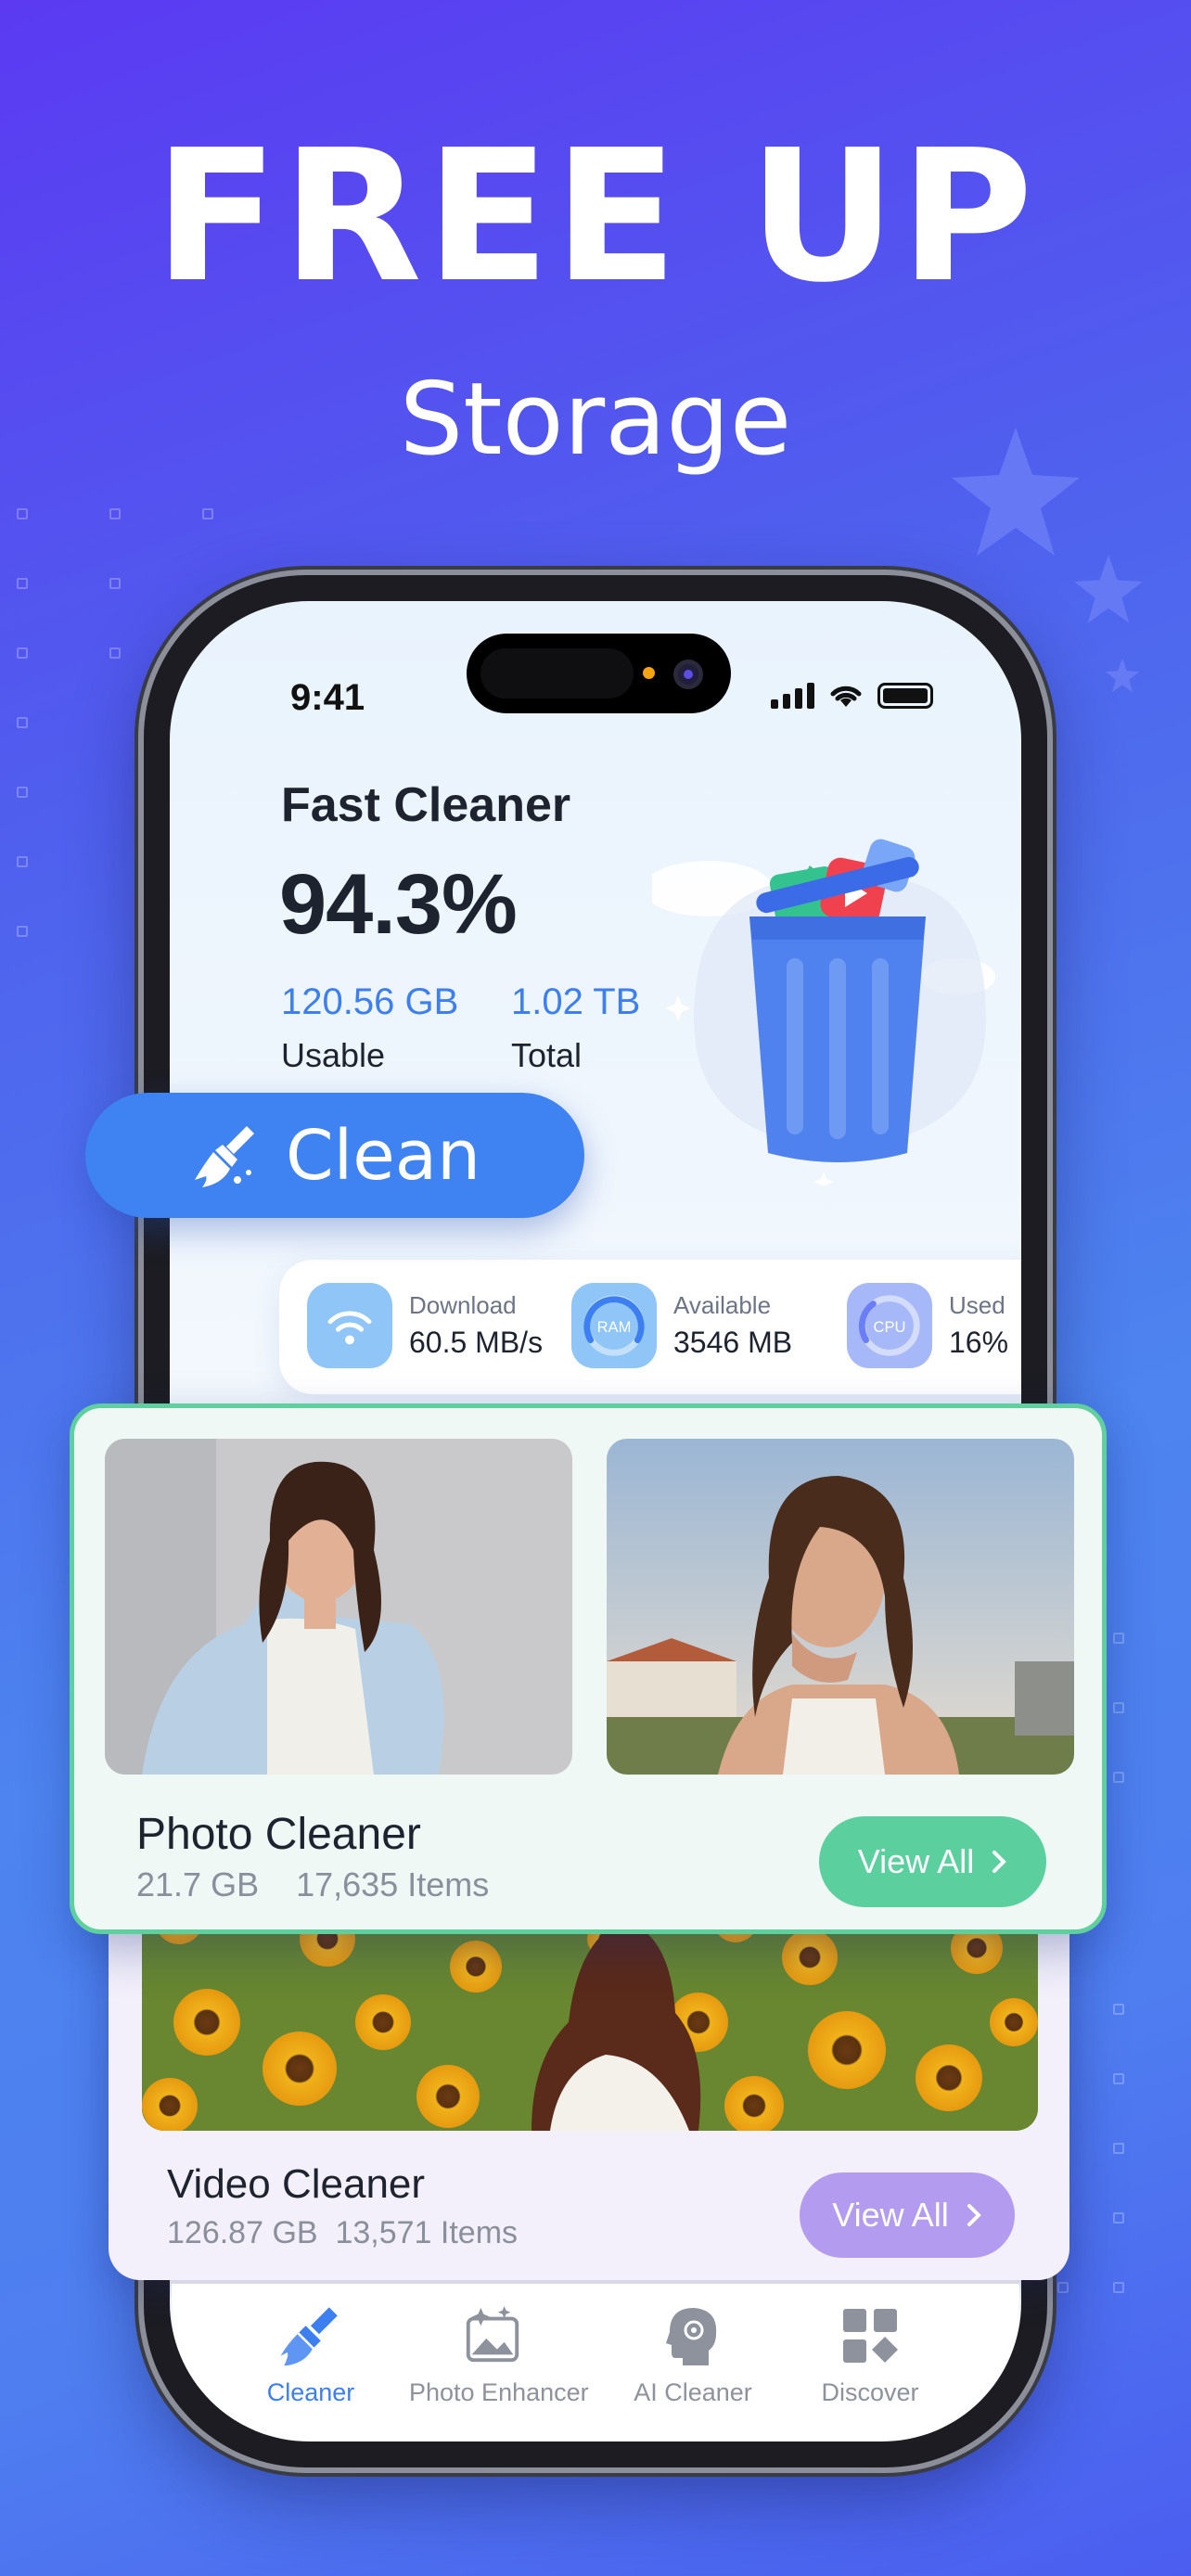 The width and height of the screenshot is (1191, 2576). I want to click on svg-text: RAM, so click(614, 1327).